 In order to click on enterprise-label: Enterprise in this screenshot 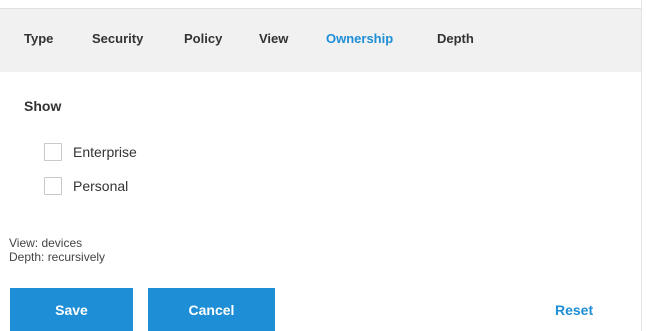, I will do `click(105, 152)`.